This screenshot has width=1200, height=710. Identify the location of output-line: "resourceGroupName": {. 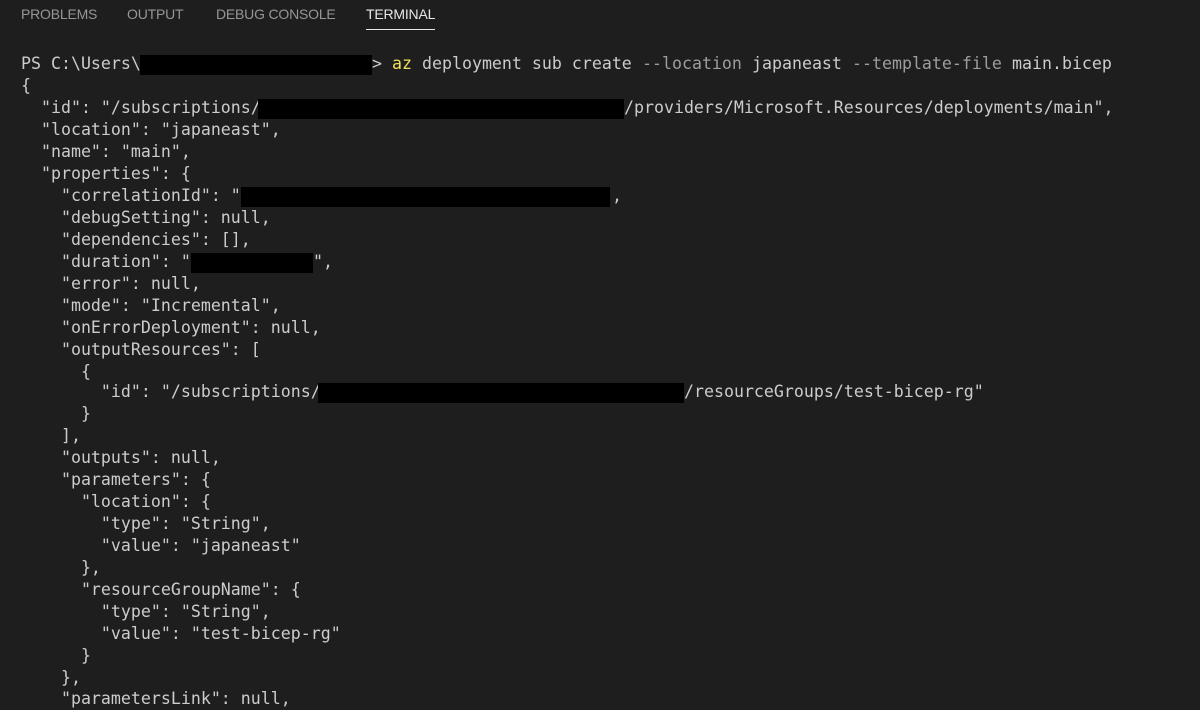
(161, 589).